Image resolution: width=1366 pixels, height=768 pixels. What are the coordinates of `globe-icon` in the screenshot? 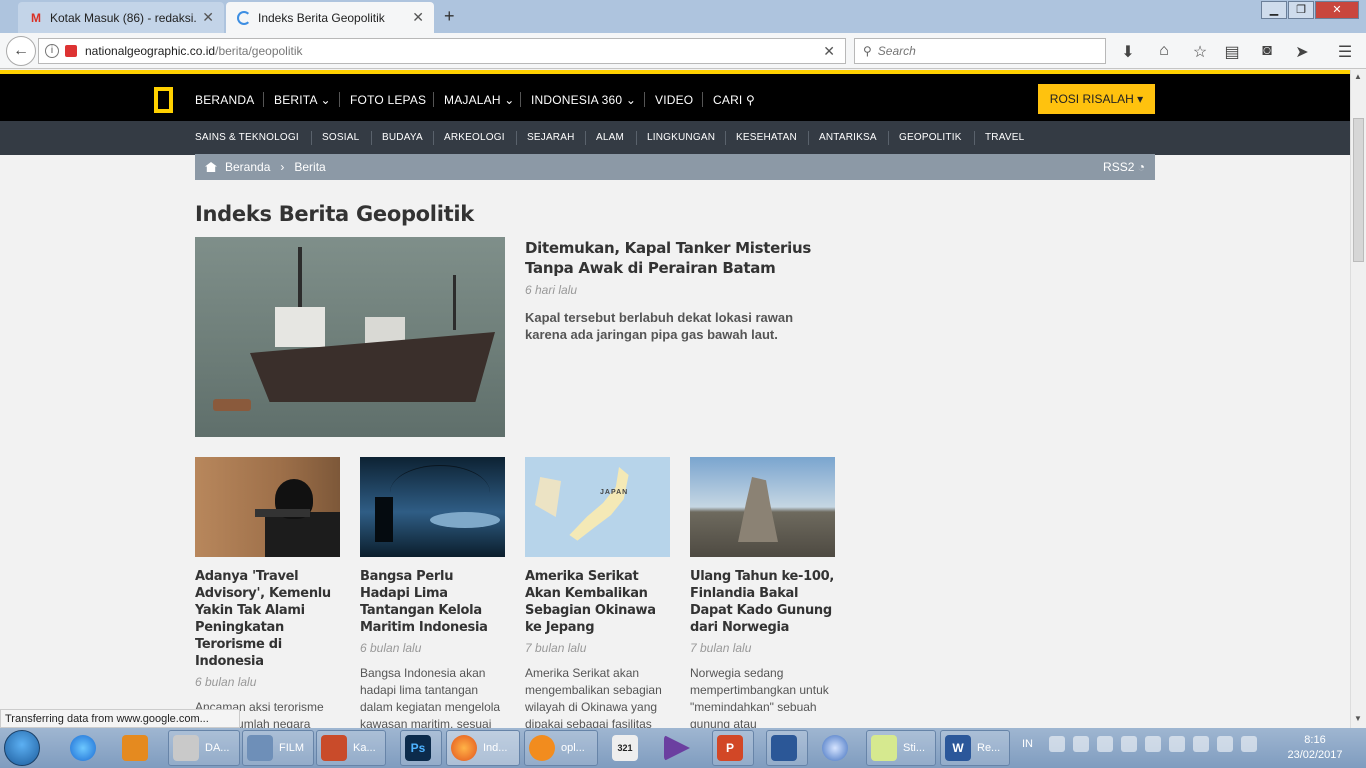 It's located at (835, 748).